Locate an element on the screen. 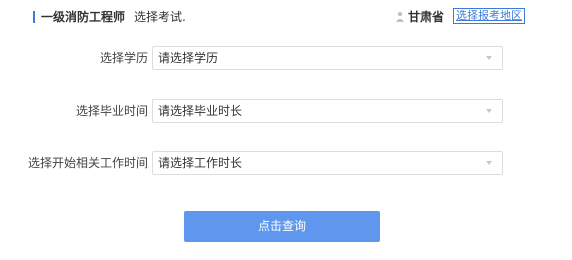  graduation-label: 选择毕业时间 is located at coordinates (111, 111).